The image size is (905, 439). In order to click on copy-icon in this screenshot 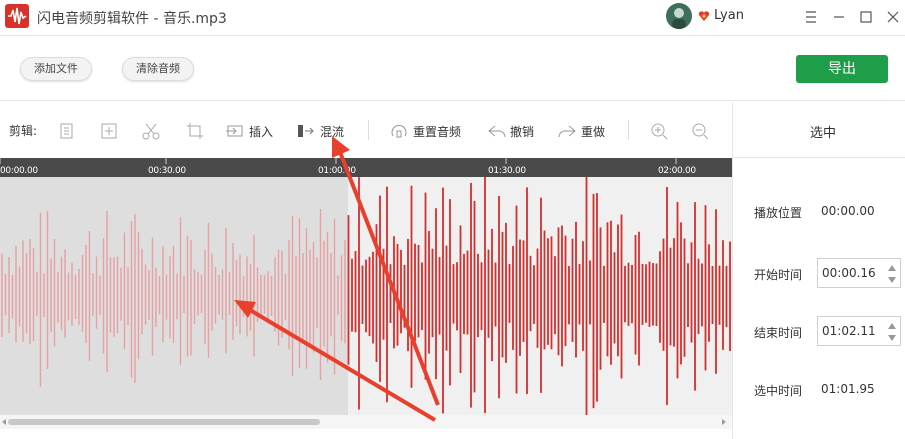, I will do `click(67, 131)`.